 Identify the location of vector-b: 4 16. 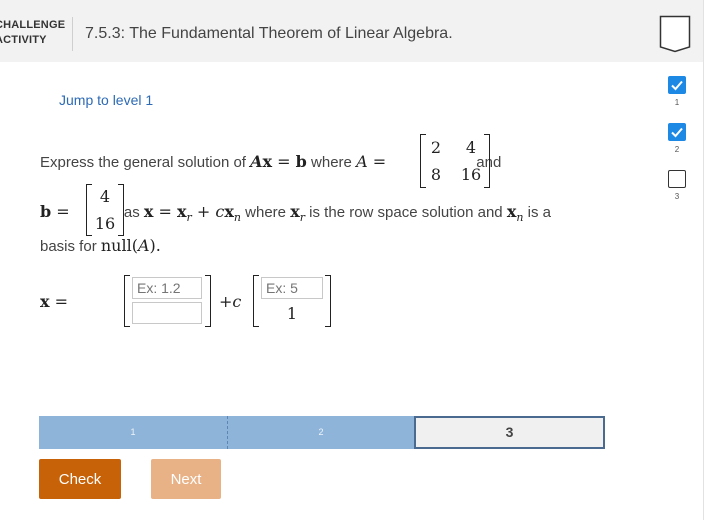
(105, 210).